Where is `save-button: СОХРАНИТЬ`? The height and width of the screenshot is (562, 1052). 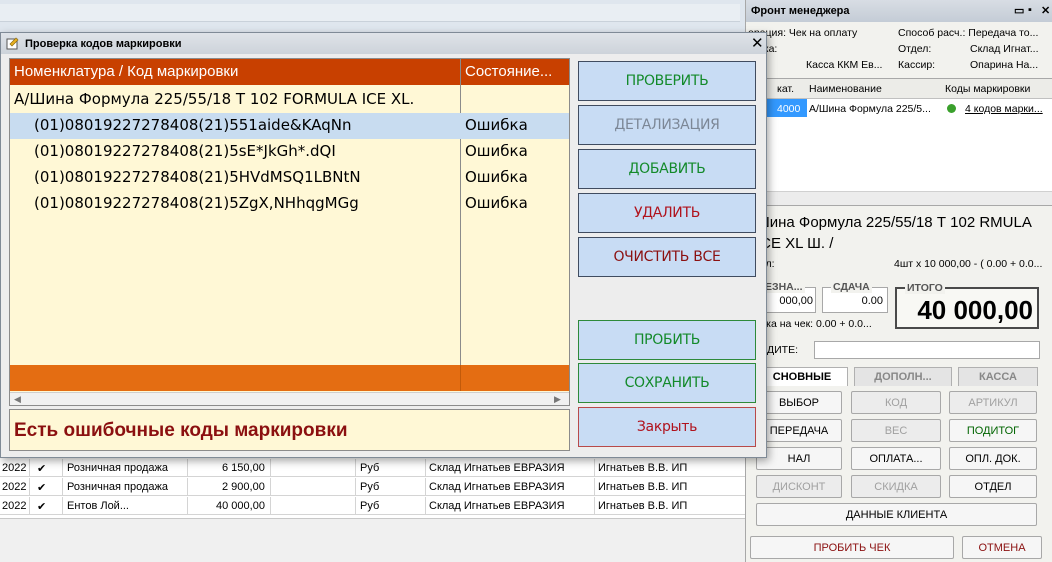
save-button: СОХРАНИТЬ is located at coordinates (667, 383).